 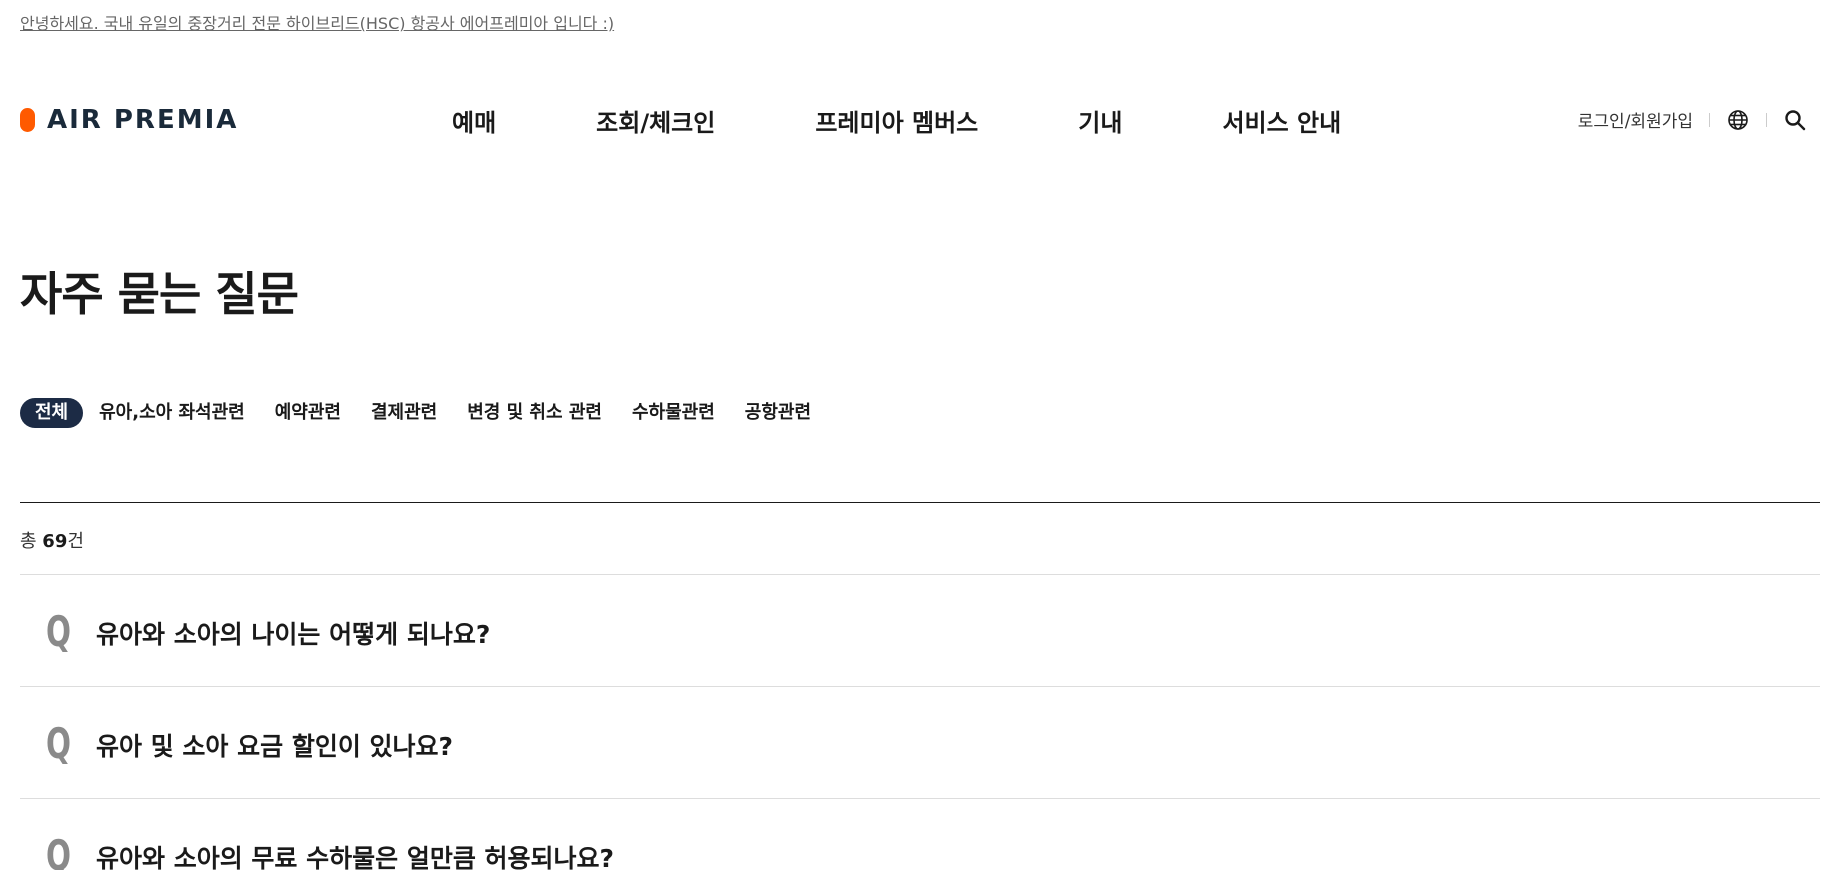 What do you see at coordinates (275, 746) in the screenshot?
I see `faq-question: 유아 및 소아 요금 할인이 있나요?` at bounding box center [275, 746].